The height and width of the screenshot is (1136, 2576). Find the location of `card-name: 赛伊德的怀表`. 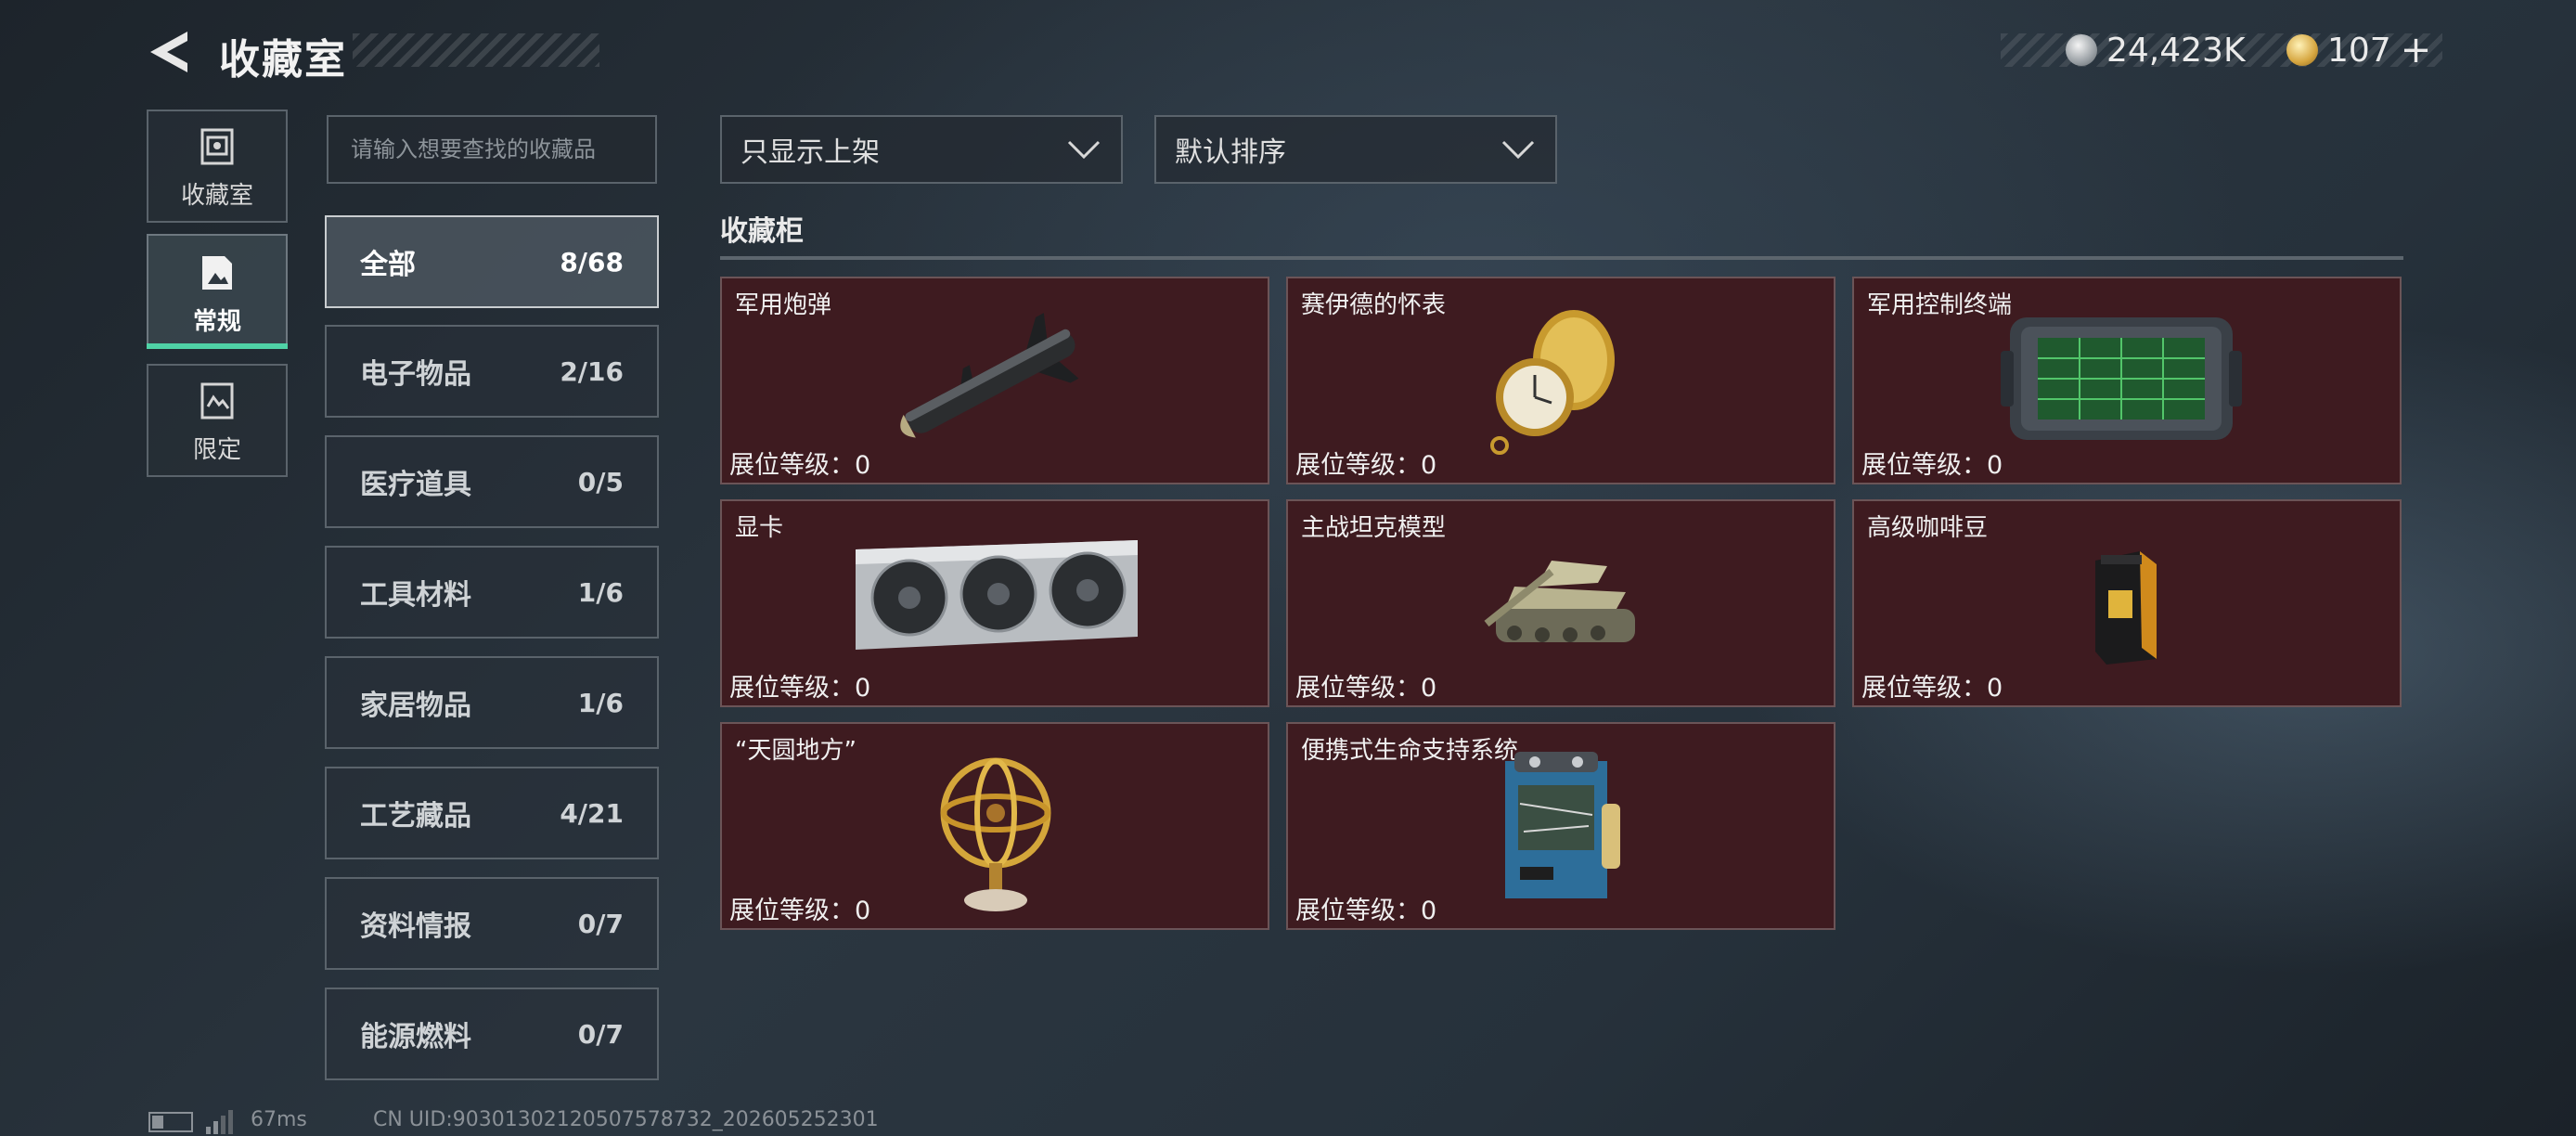

card-name: 赛伊德的怀表 is located at coordinates (1374, 305).